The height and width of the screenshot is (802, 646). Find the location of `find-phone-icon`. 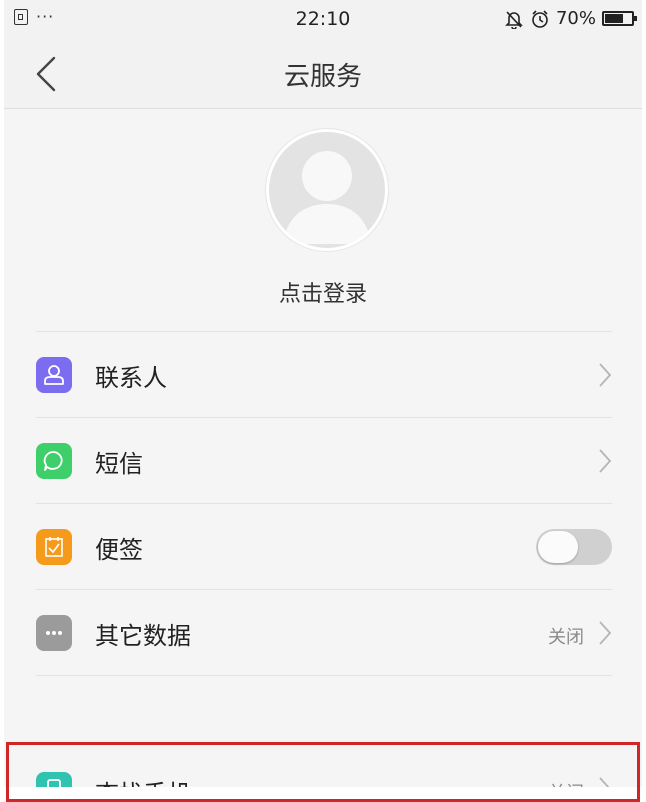

find-phone-icon is located at coordinates (54, 779).